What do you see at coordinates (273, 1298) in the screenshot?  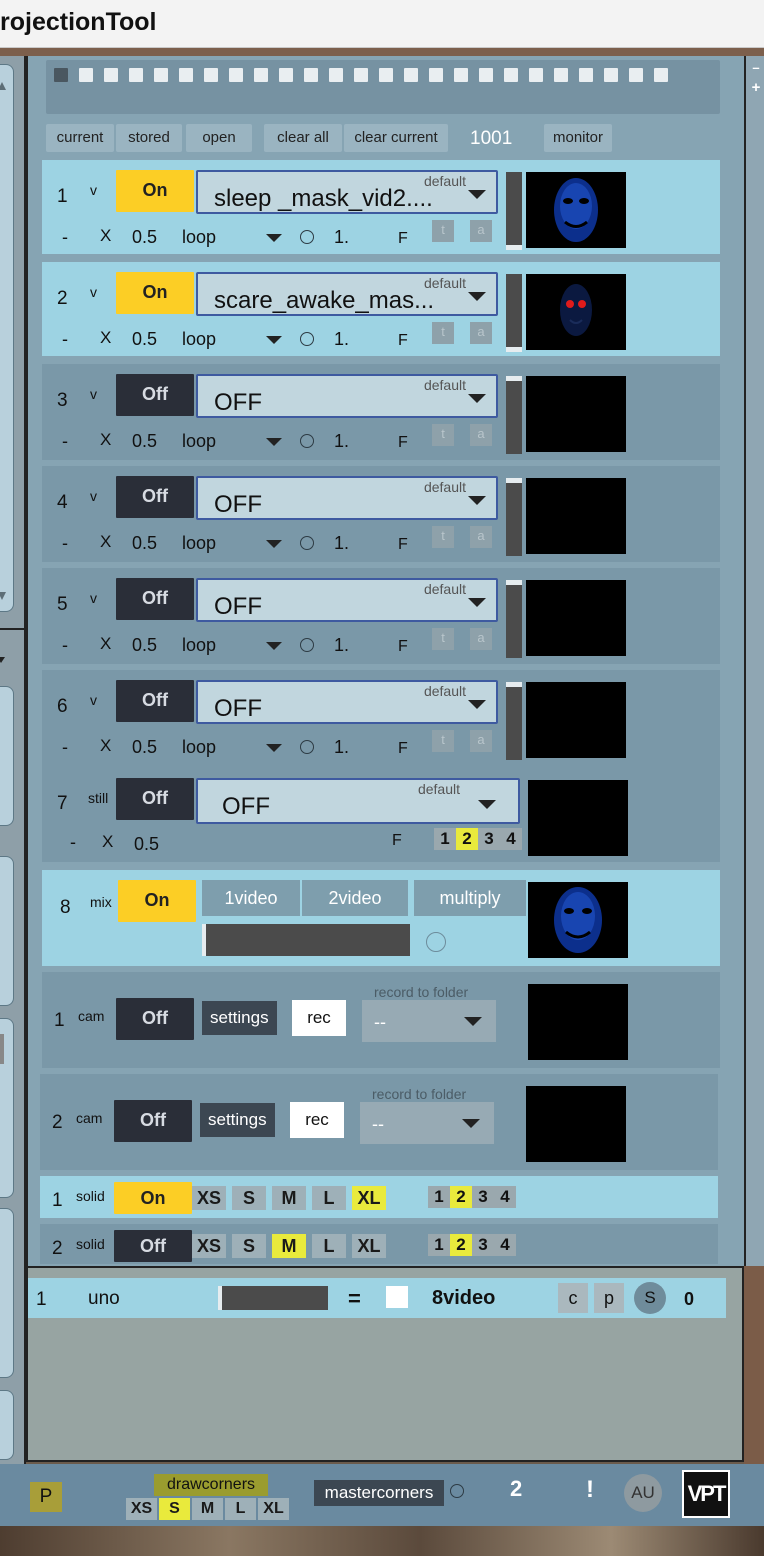 I see `output-slider` at bounding box center [273, 1298].